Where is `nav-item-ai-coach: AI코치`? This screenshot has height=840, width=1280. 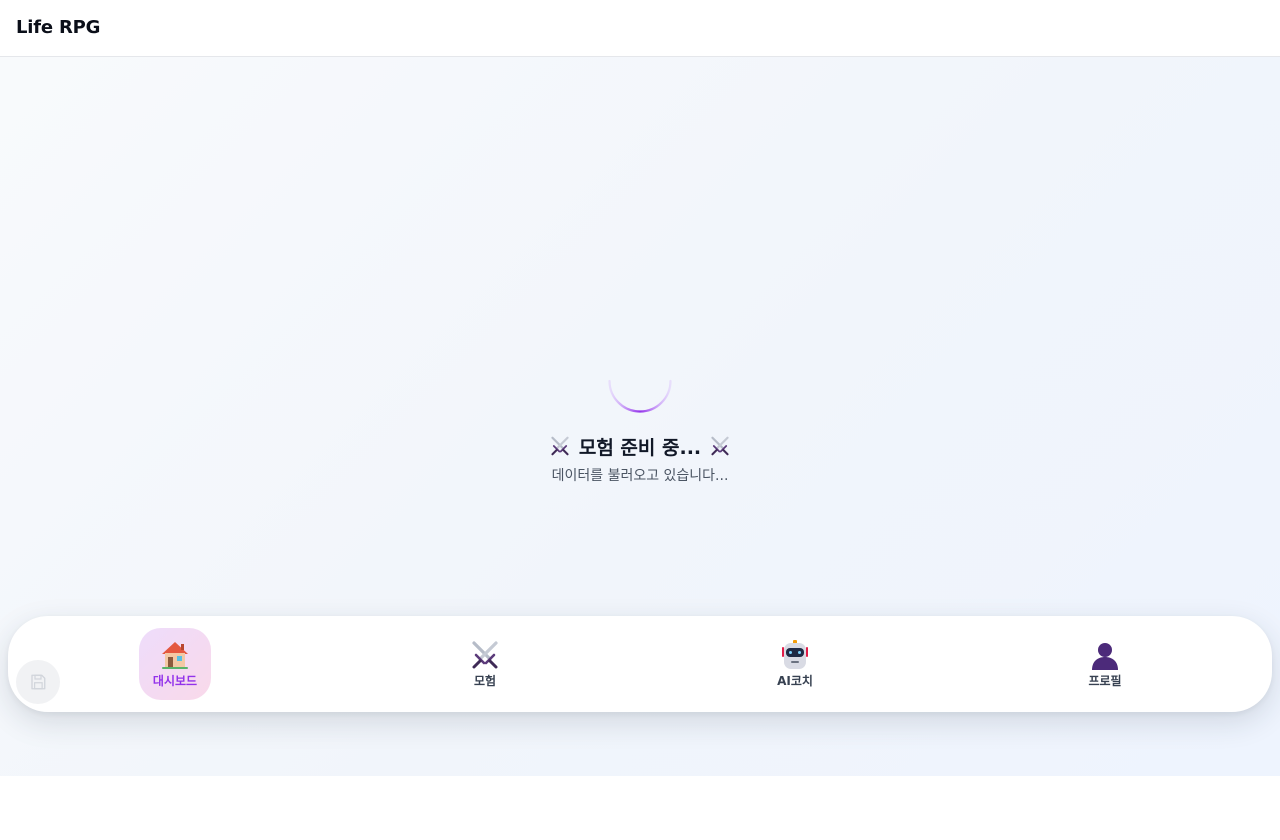
nav-item-ai-coach: AI코치 is located at coordinates (795, 664).